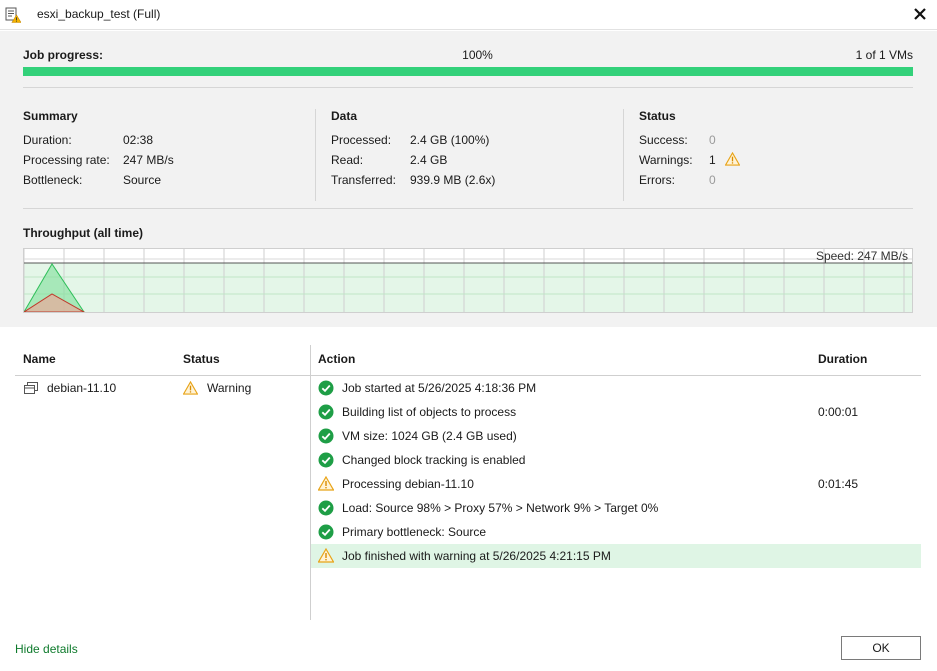  What do you see at coordinates (429, 160) in the screenshot?
I see `read-value: 2.4 GB` at bounding box center [429, 160].